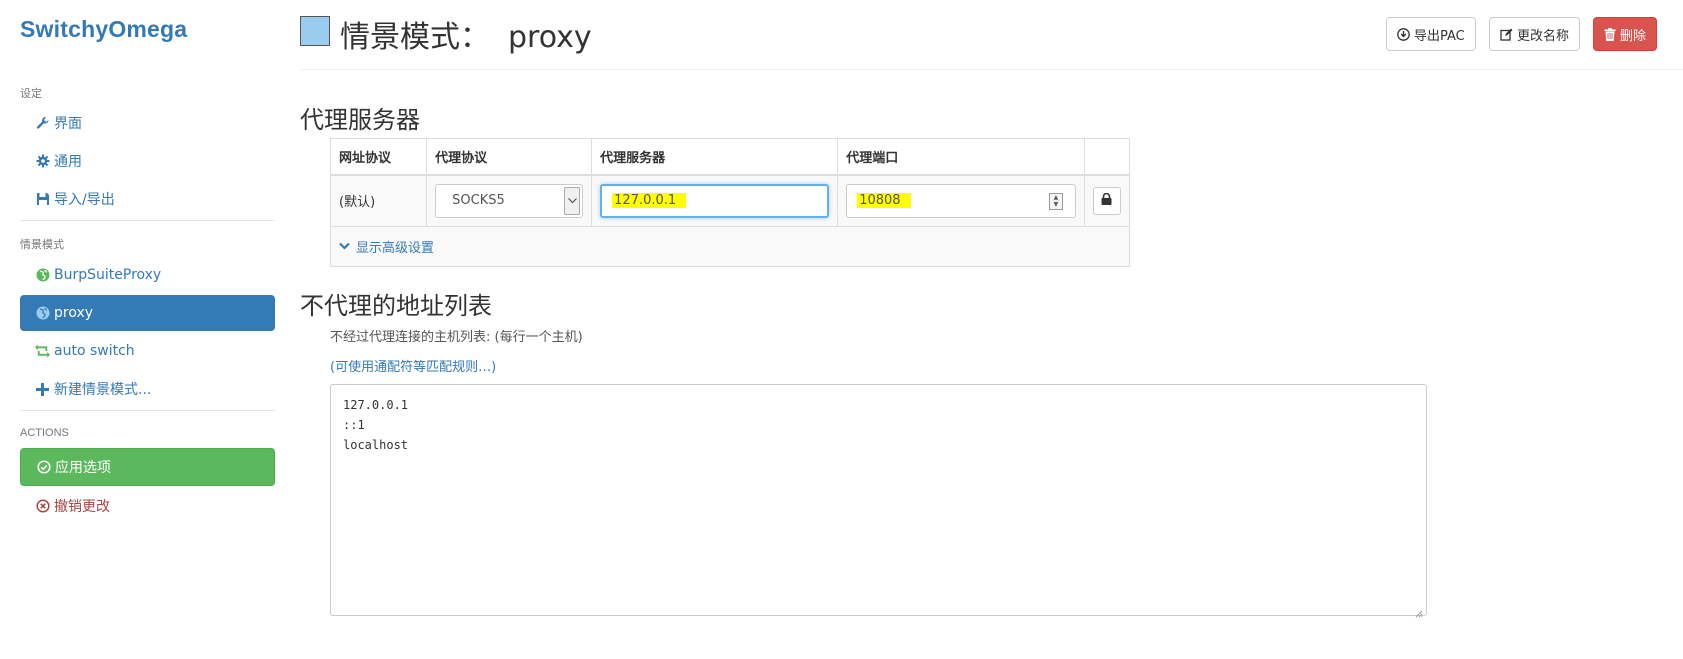 The height and width of the screenshot is (659, 1683). What do you see at coordinates (42, 389) in the screenshot?
I see `plus-icon` at bounding box center [42, 389].